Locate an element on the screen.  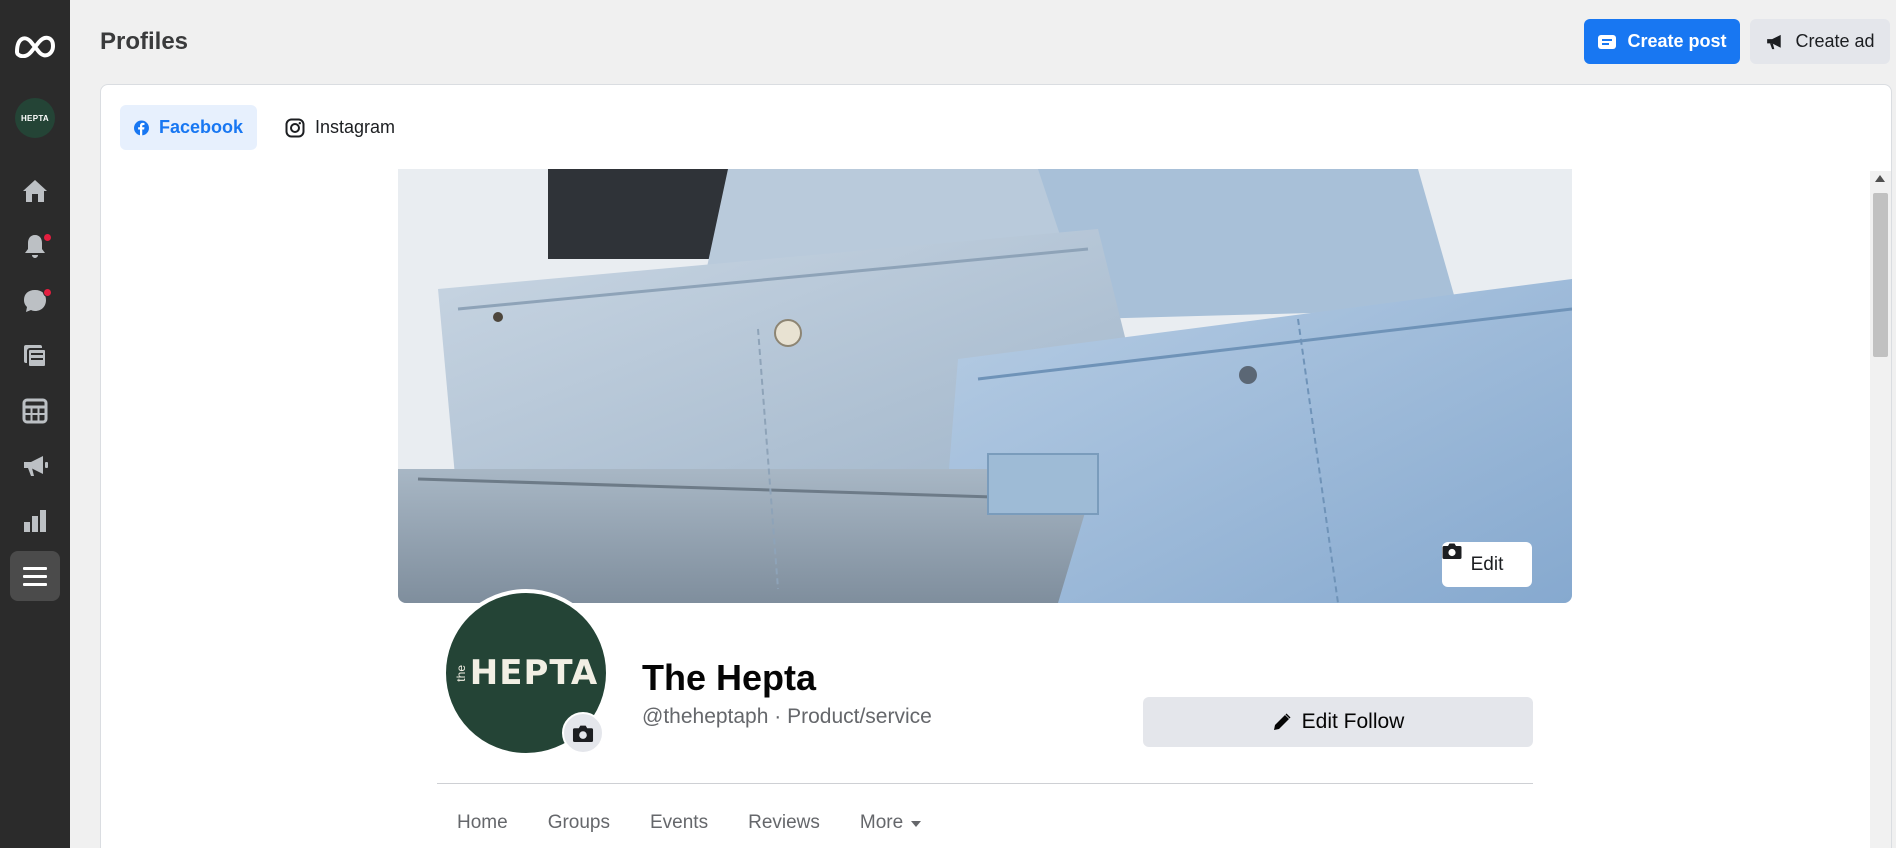
message-badge is located at coordinates (47, 292).